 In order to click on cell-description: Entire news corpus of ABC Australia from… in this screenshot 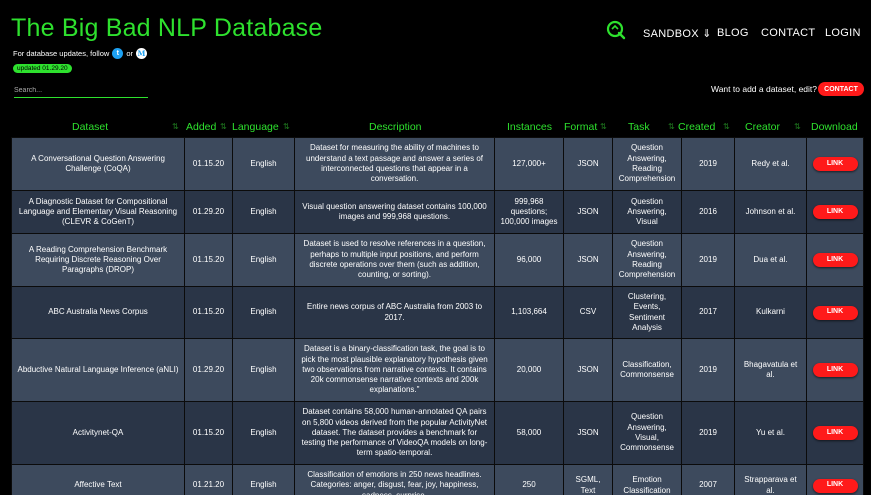, I will do `click(394, 312)`.